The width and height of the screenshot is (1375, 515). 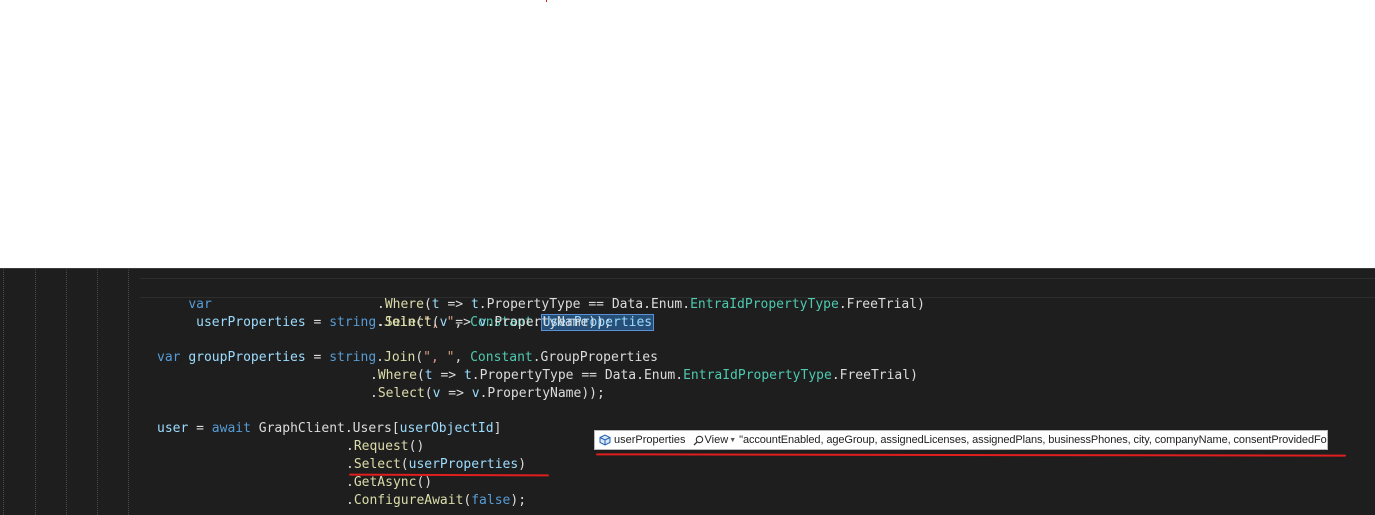 I want to click on code-line-11: .ConfigureAwait(false);, so click(x=436, y=501).